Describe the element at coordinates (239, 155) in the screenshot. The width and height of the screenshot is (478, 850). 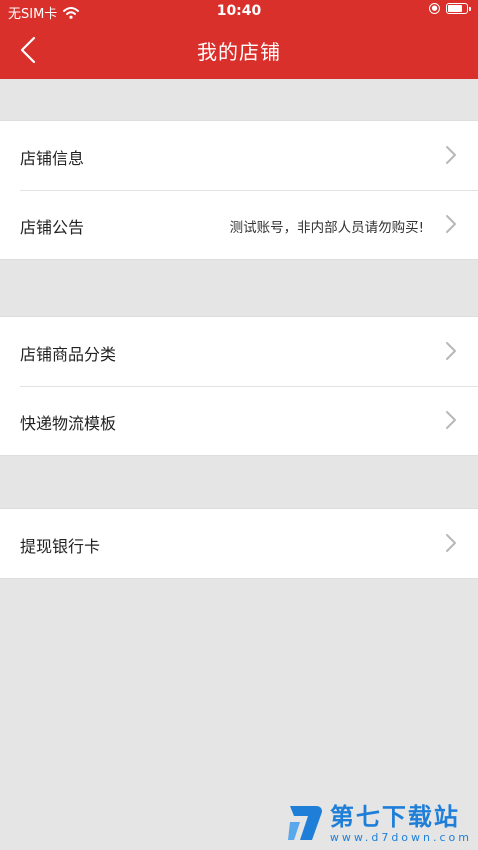
I see `menu-item-store-info: 店铺信息` at that location.